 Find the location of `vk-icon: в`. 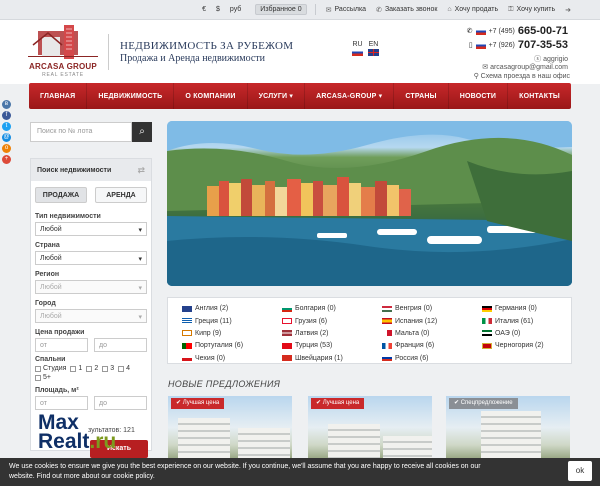

vk-icon: в is located at coordinates (6, 104).